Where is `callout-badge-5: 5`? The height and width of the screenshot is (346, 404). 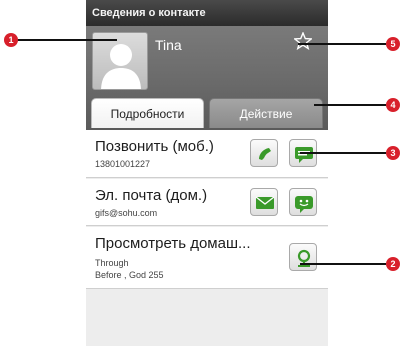 callout-badge-5: 5 is located at coordinates (393, 44).